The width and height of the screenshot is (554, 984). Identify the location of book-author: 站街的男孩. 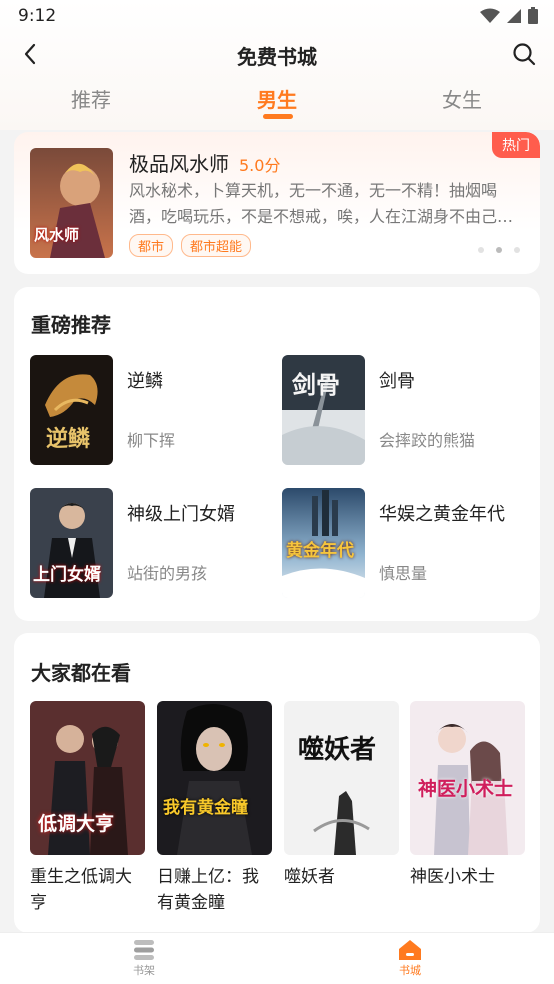
(167, 573).